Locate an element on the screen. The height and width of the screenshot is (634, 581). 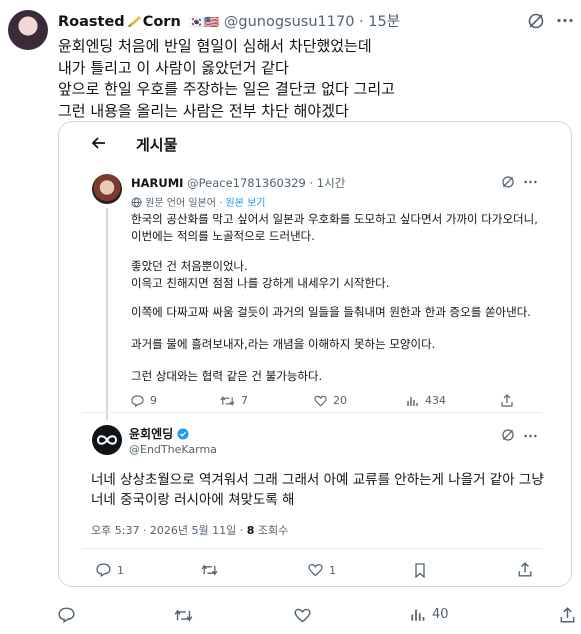
user-avatar is located at coordinates (28, 30).